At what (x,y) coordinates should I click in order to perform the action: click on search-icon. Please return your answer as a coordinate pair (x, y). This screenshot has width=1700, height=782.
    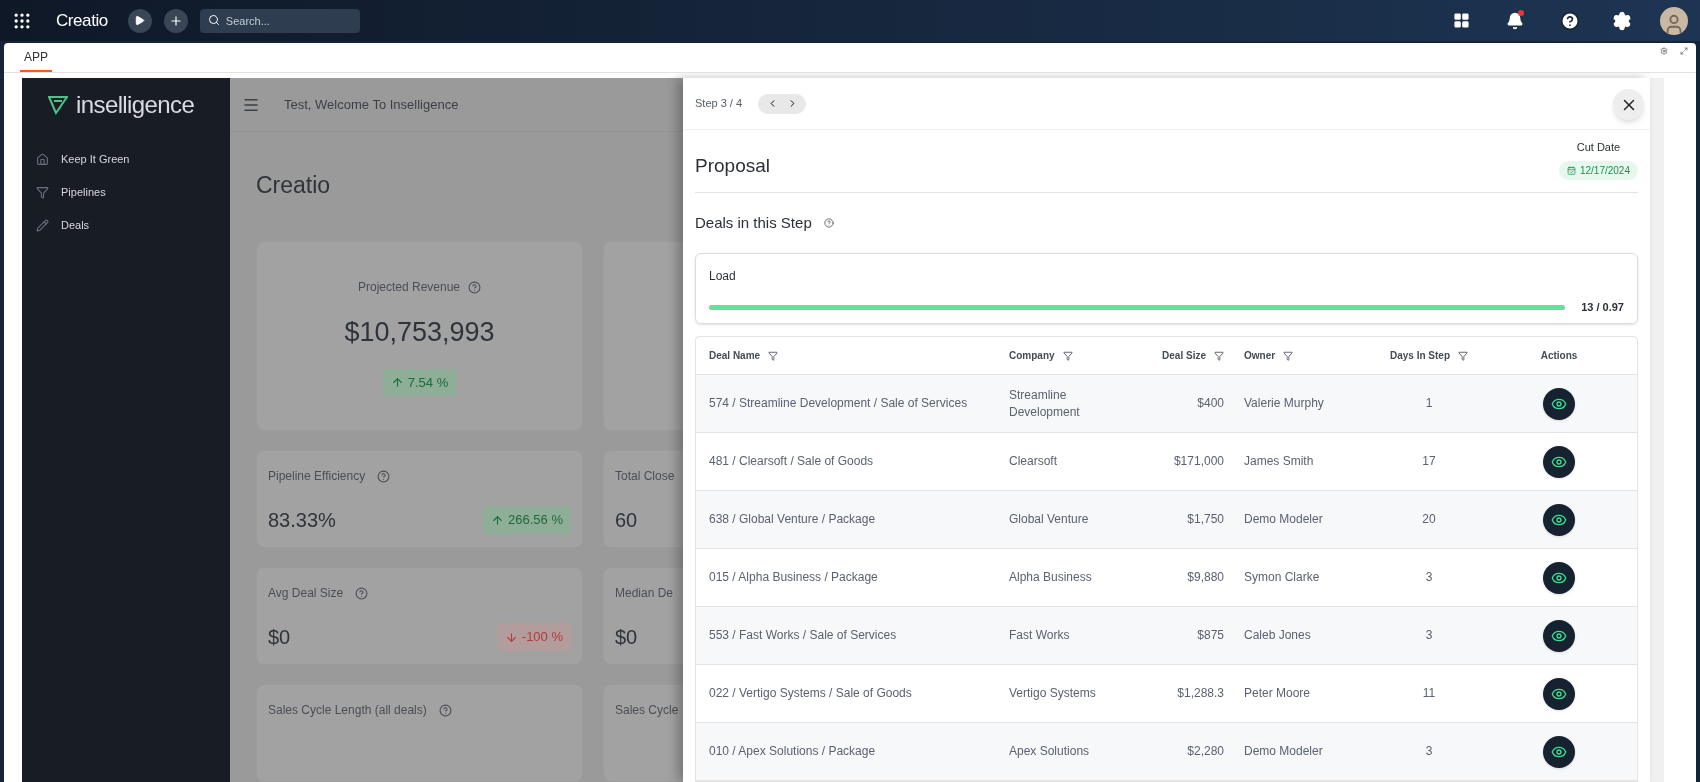
    Looking at the image, I should click on (213, 20).